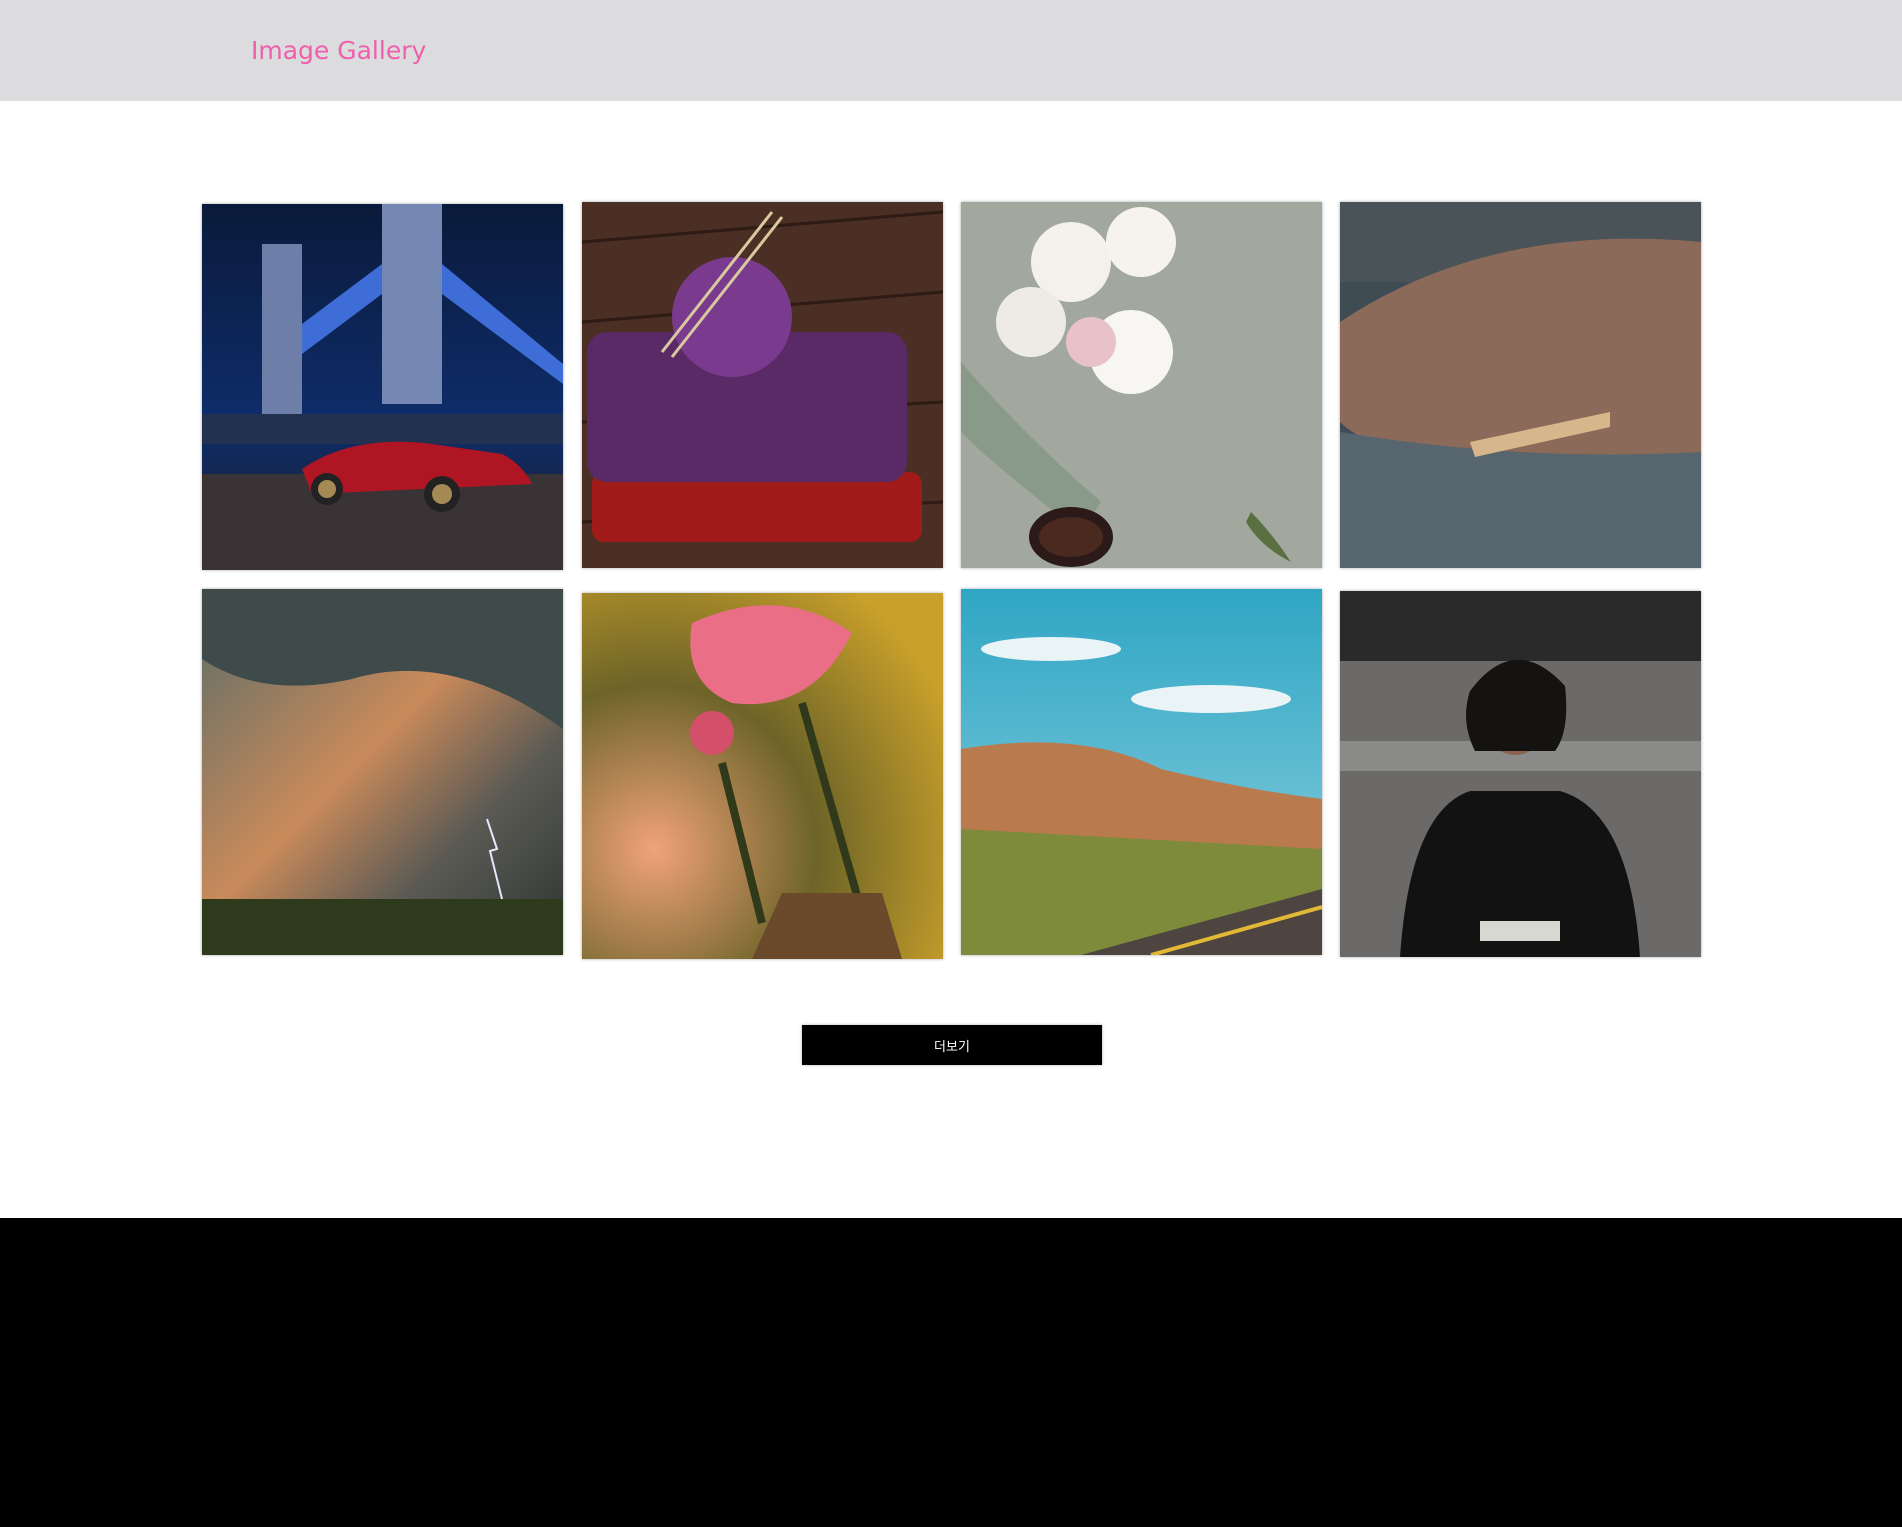 Image resolution: width=1902 pixels, height=1527 pixels. I want to click on load-more-button: 더보기, so click(952, 1045).